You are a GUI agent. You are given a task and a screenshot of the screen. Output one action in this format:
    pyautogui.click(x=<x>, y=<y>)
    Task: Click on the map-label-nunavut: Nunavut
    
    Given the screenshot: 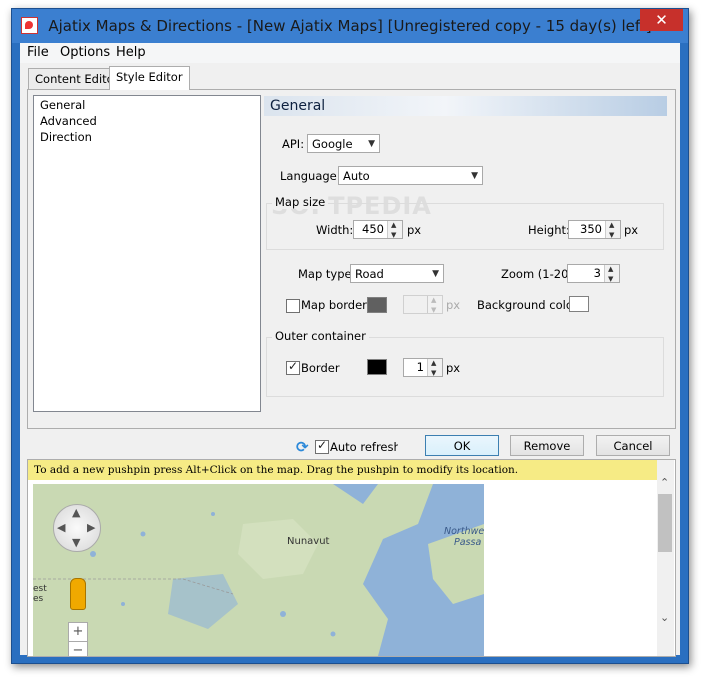 What is the action you would take?
    pyautogui.click(x=308, y=541)
    